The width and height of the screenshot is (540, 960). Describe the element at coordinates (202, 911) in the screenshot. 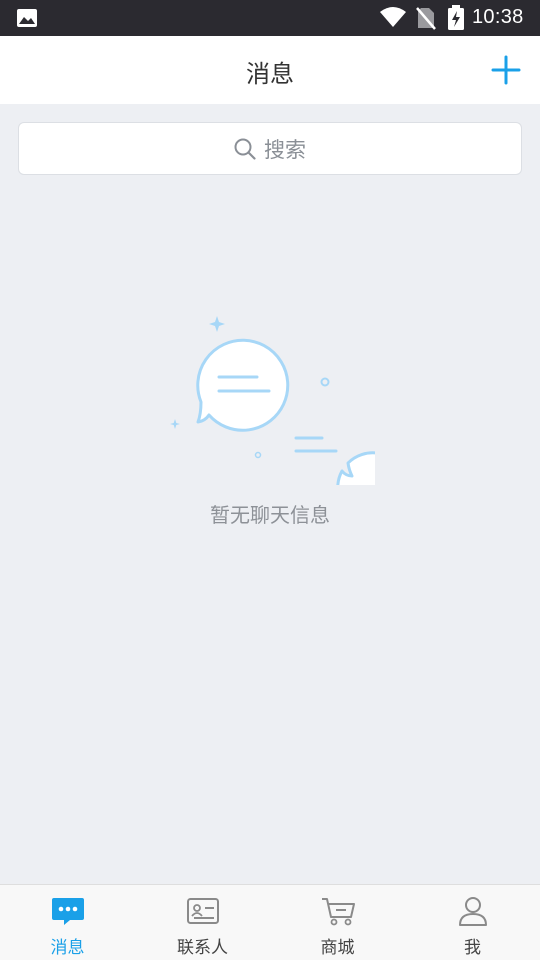

I see `contact-card-icon` at that location.